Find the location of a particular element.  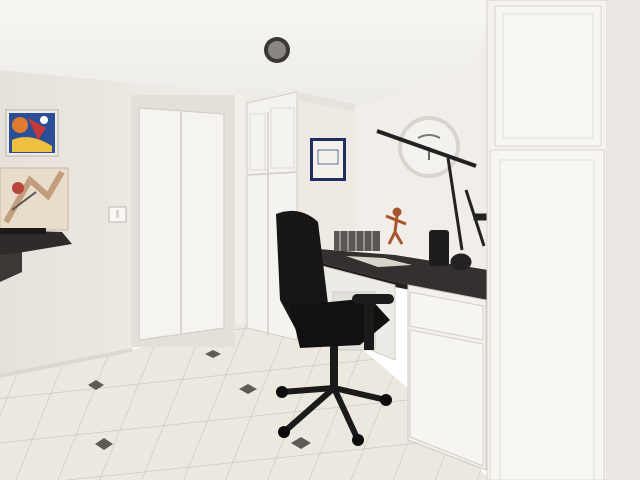

abstract-painting is located at coordinates (32, 133).